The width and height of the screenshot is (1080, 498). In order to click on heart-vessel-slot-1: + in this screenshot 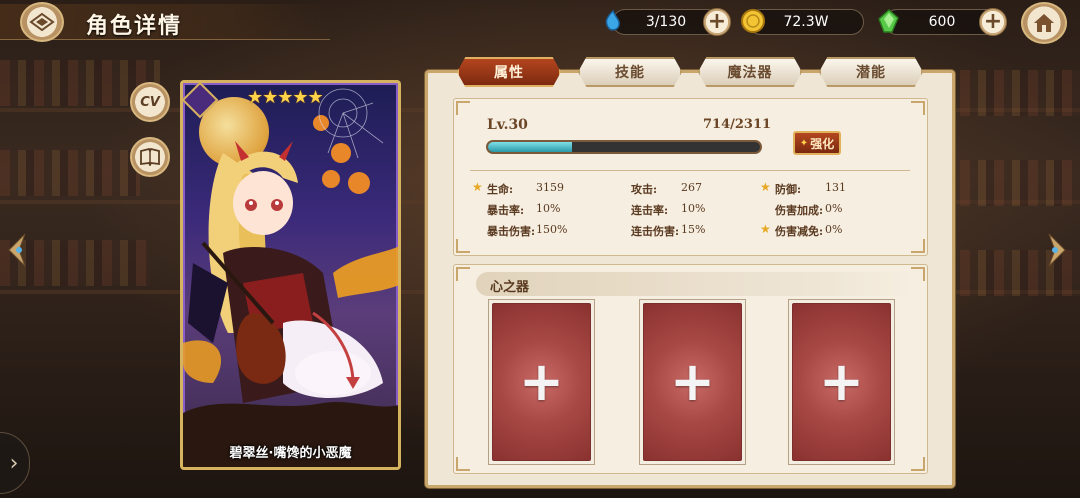, I will do `click(541, 382)`.